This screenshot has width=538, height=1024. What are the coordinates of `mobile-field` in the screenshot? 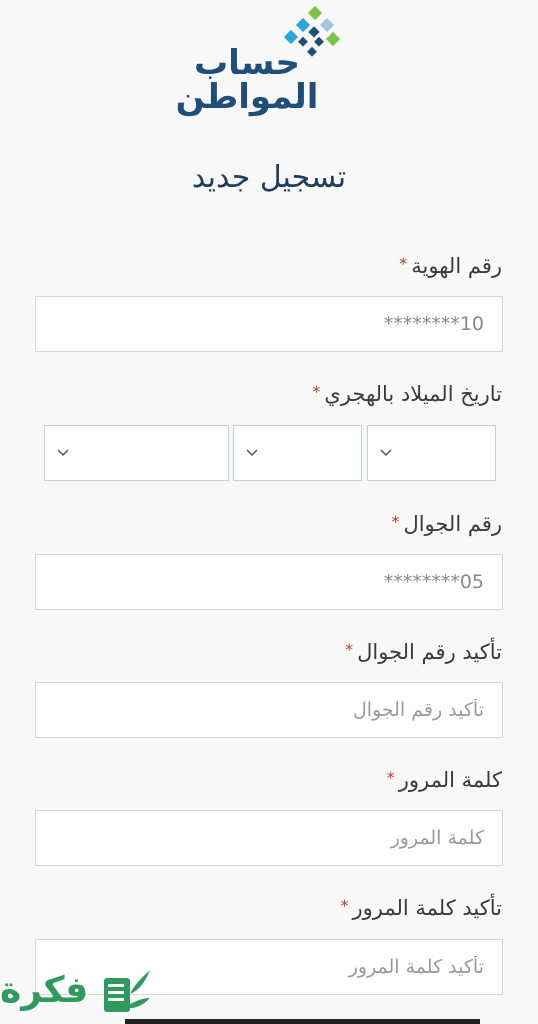 It's located at (269, 582).